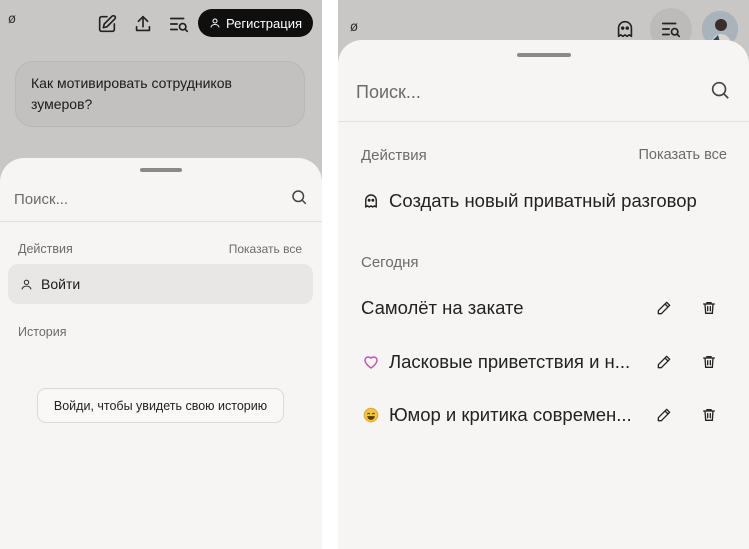 This screenshot has height=549, width=749. I want to click on login-to-see-history-button: Войди, чтобы увидеть свою историю, so click(160, 405).